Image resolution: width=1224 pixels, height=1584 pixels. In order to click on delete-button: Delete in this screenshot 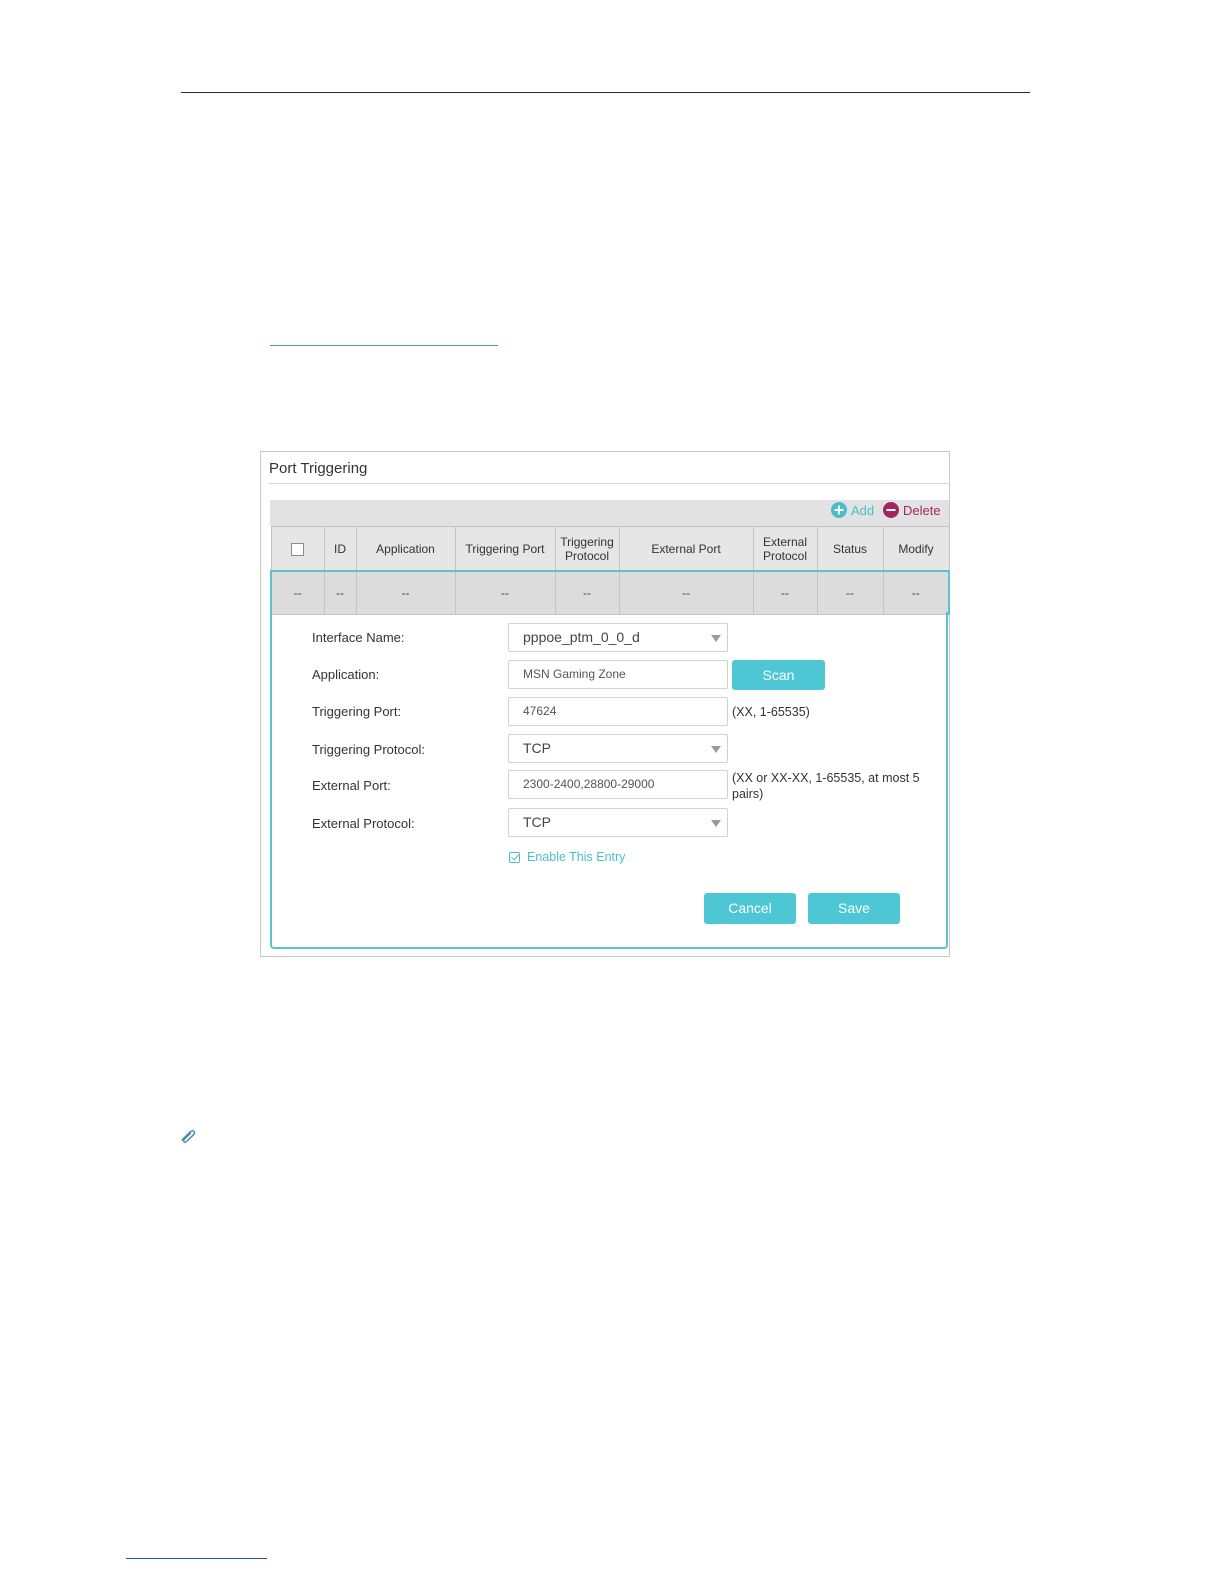, I will do `click(912, 510)`.